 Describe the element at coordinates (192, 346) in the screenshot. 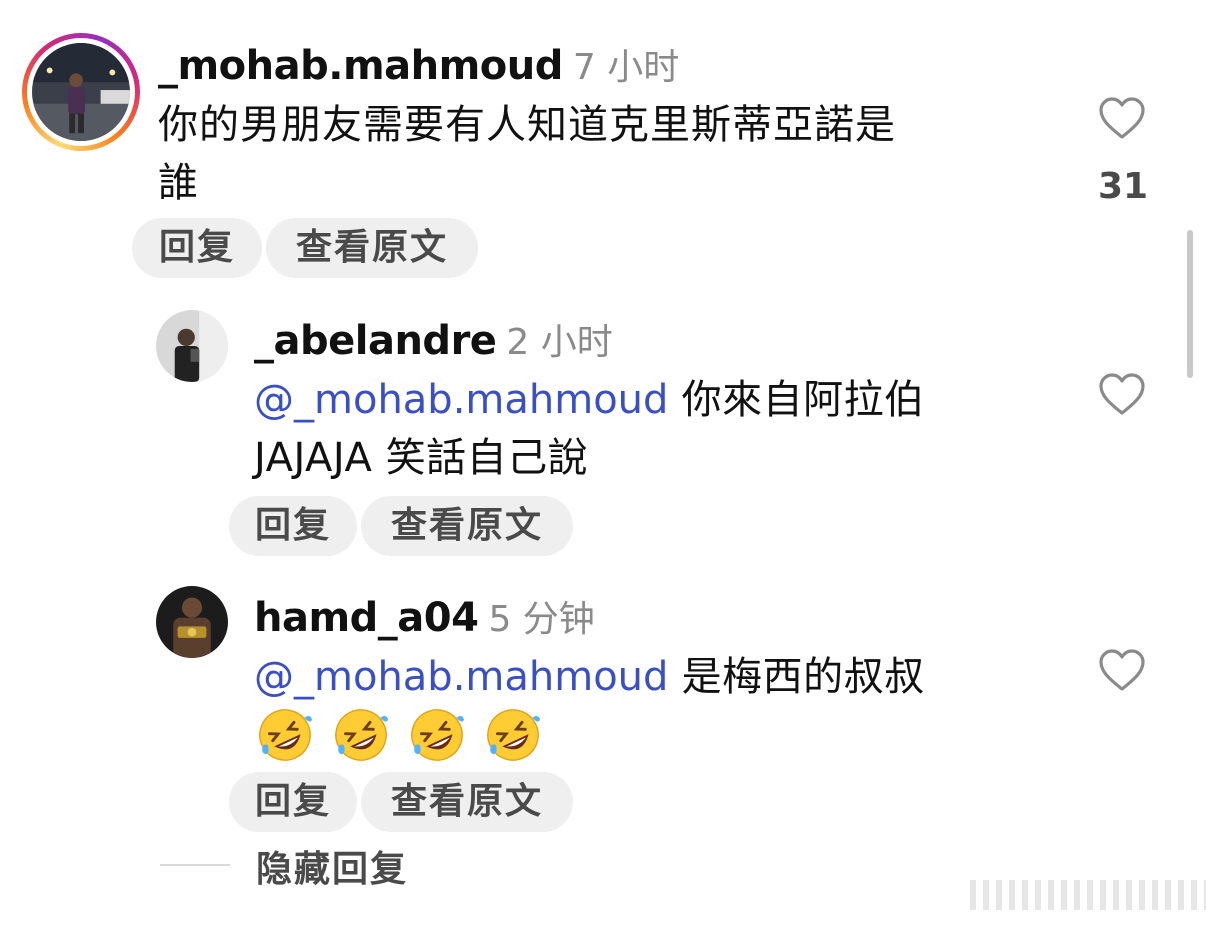

I see `avatar-abelandre` at that location.